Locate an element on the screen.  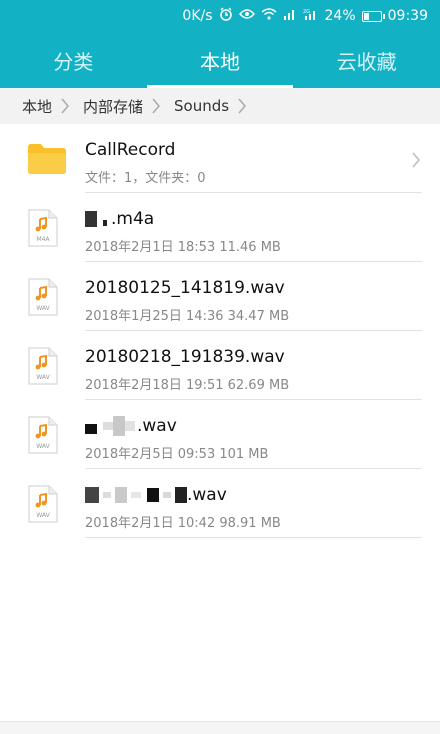
clock: 09:39 is located at coordinates (407, 16).